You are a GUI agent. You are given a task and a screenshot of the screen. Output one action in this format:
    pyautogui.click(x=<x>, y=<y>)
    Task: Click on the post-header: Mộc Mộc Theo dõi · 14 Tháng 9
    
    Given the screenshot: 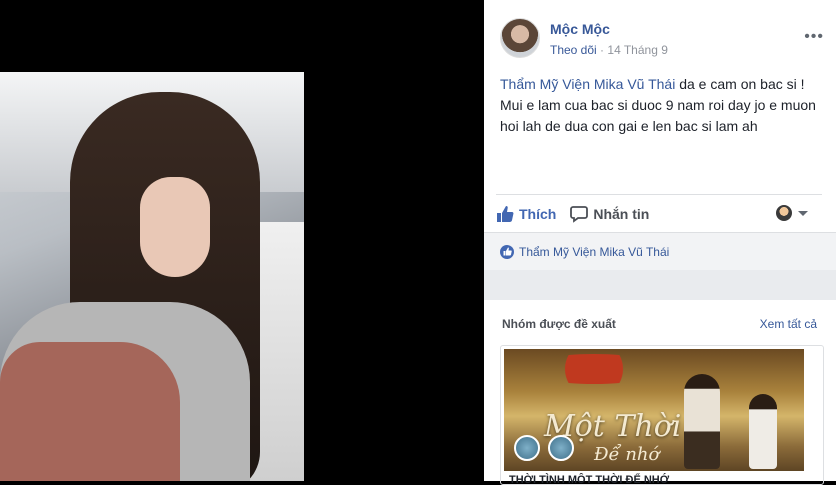 What is the action you would take?
    pyautogui.click(x=584, y=38)
    